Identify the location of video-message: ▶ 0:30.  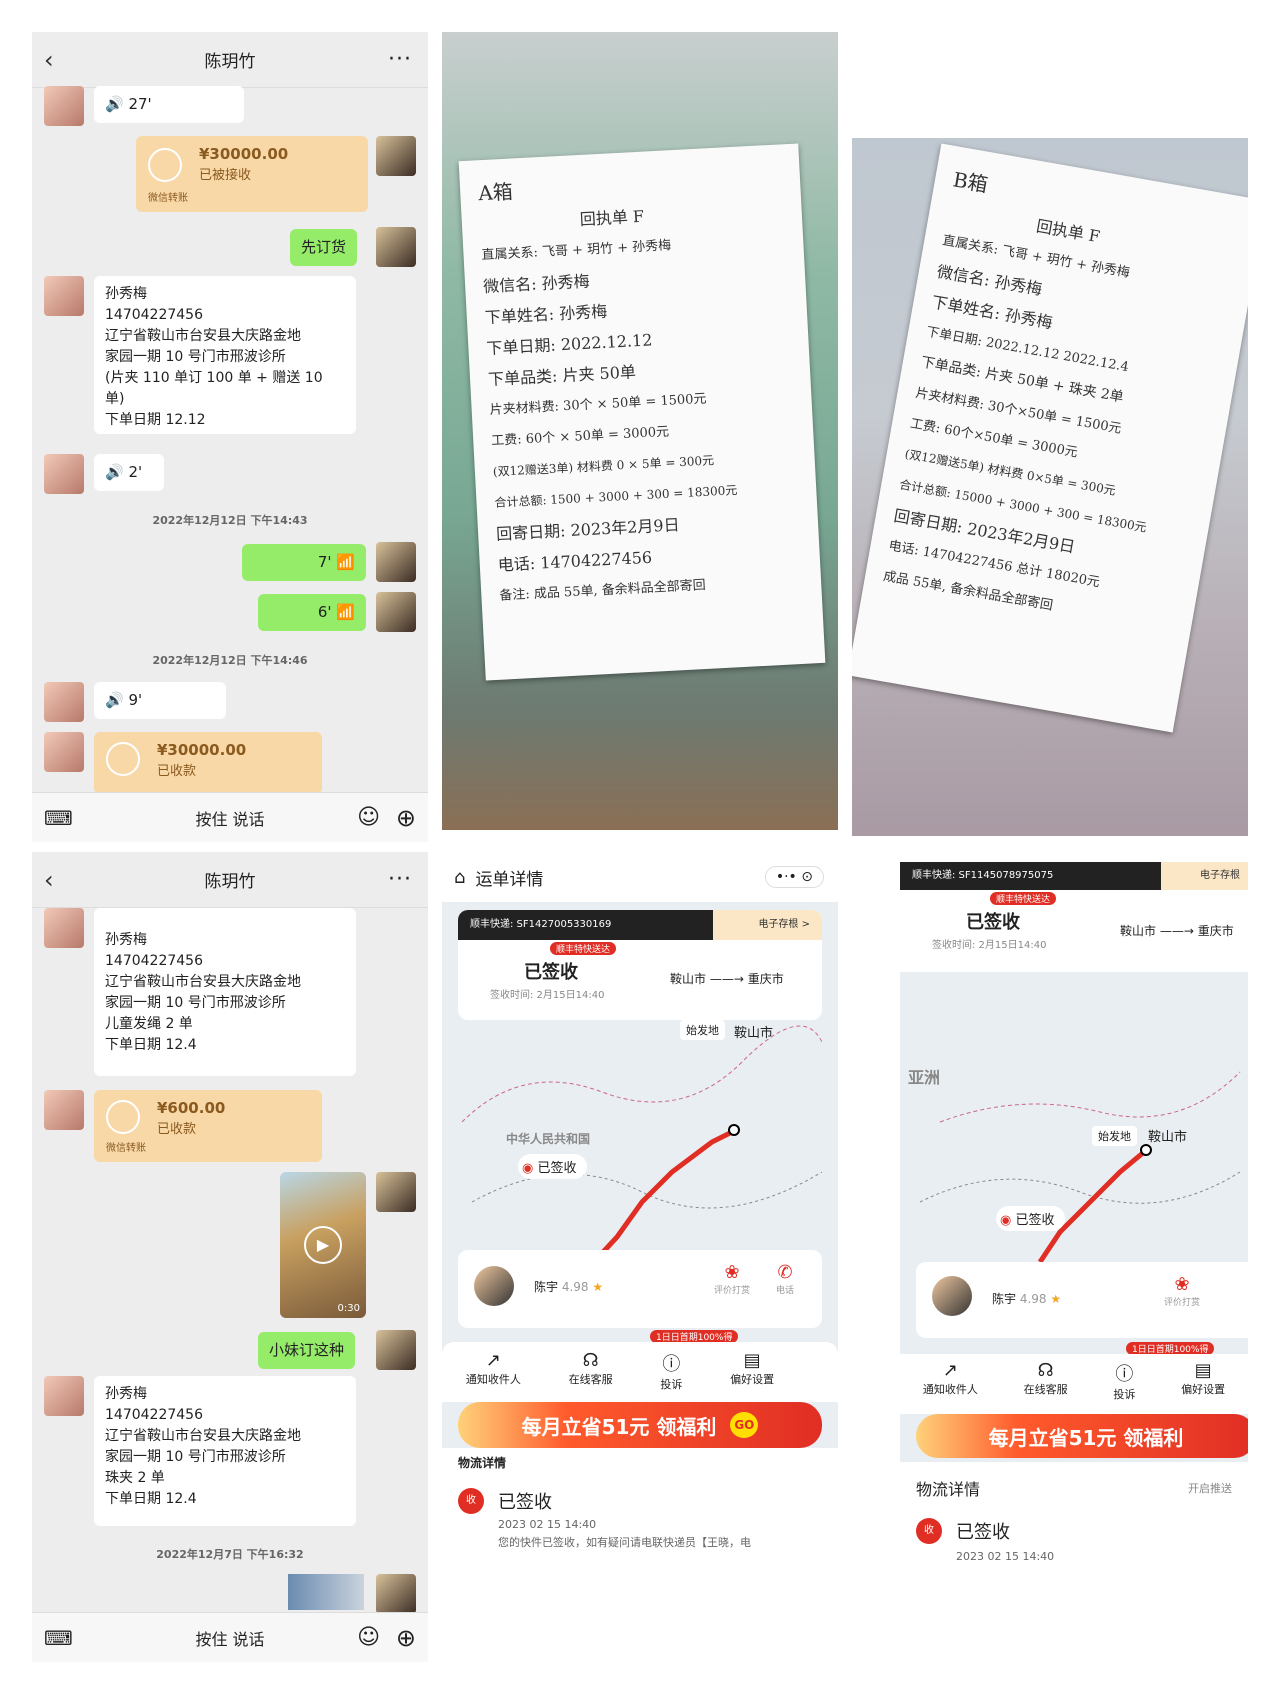
(323, 1245).